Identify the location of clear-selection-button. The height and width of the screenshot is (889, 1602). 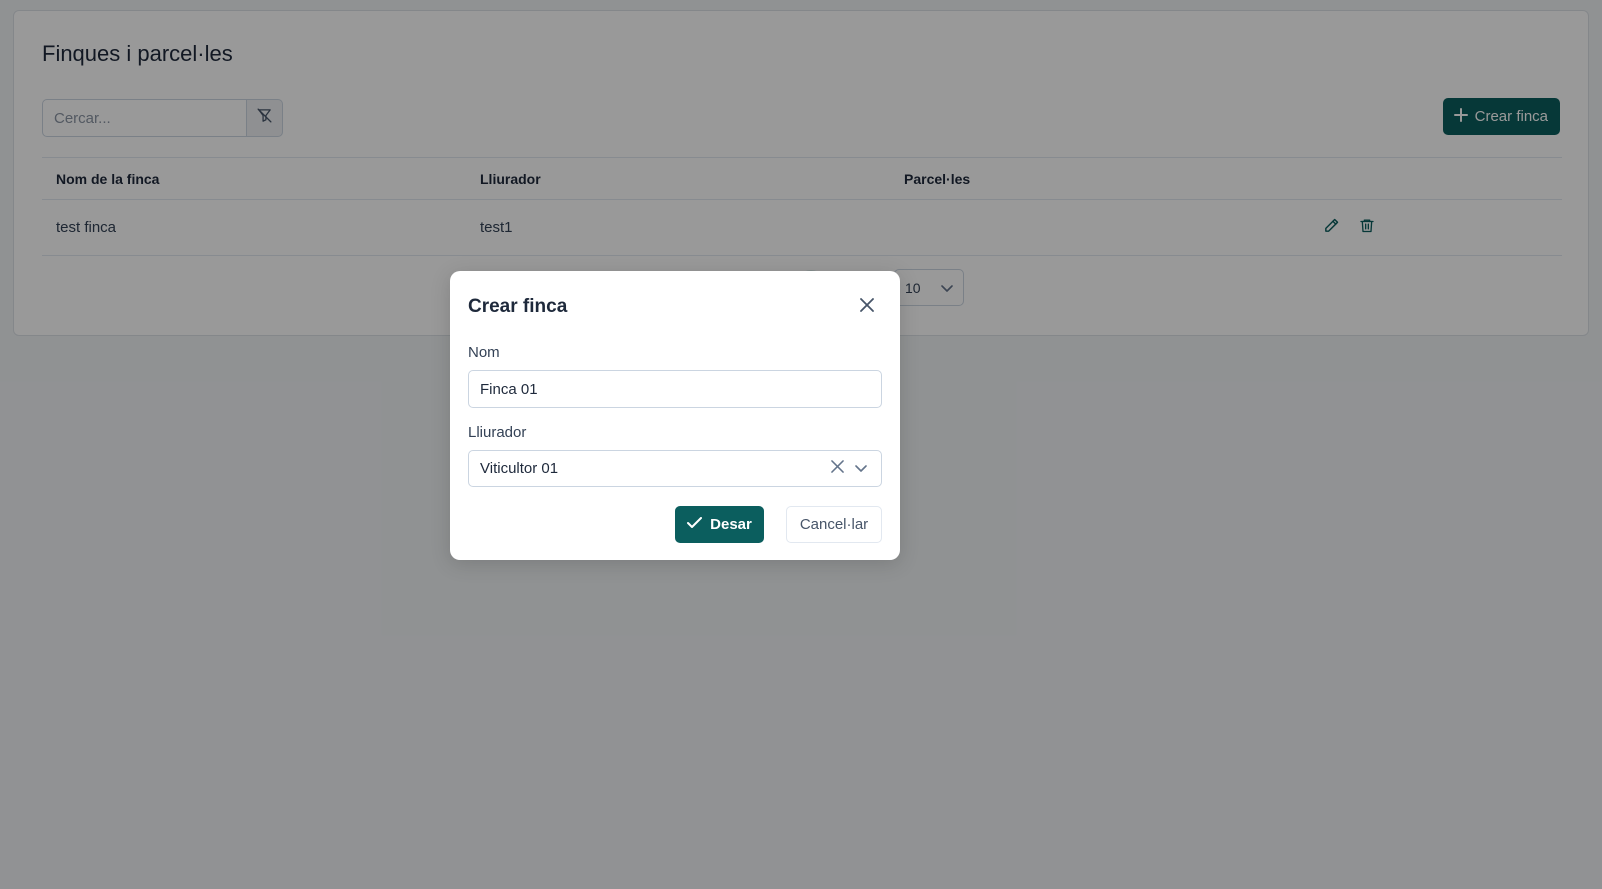
(837, 469).